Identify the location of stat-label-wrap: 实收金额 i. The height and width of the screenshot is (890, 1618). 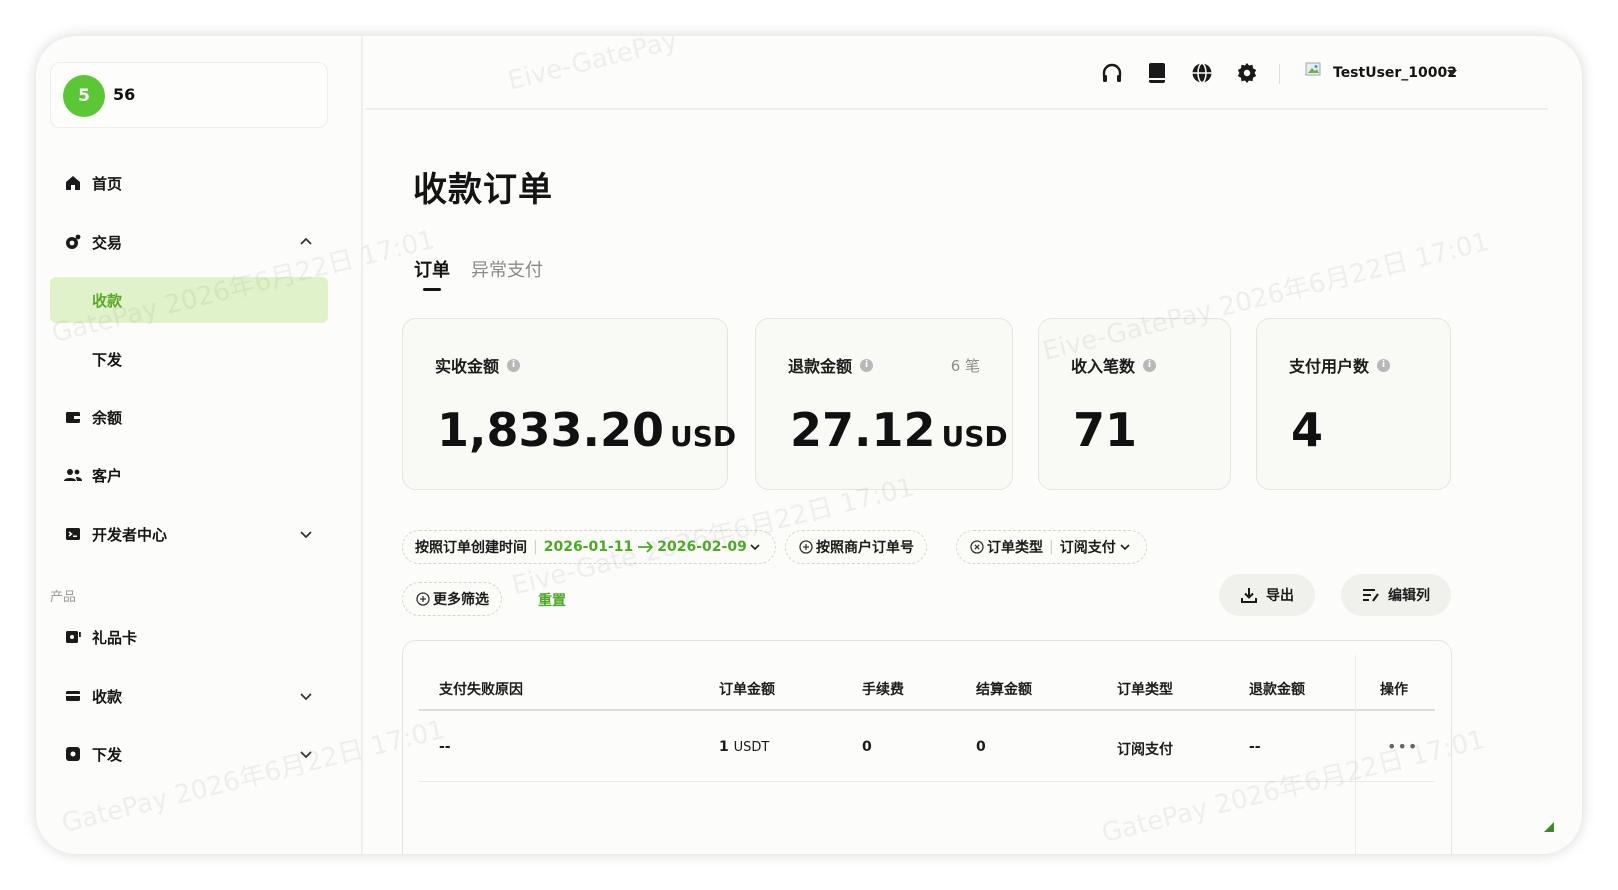
(478, 365).